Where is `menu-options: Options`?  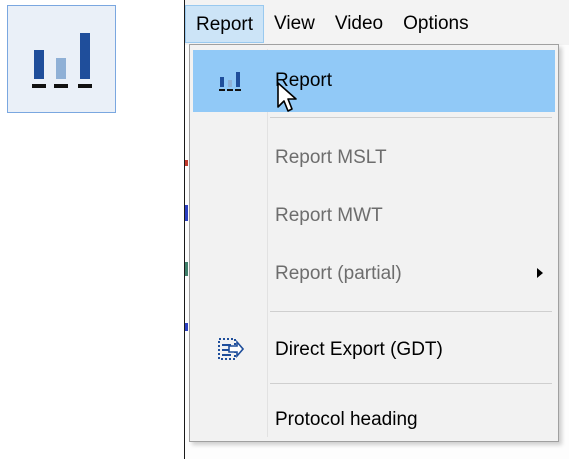
menu-options: Options is located at coordinates (435, 24).